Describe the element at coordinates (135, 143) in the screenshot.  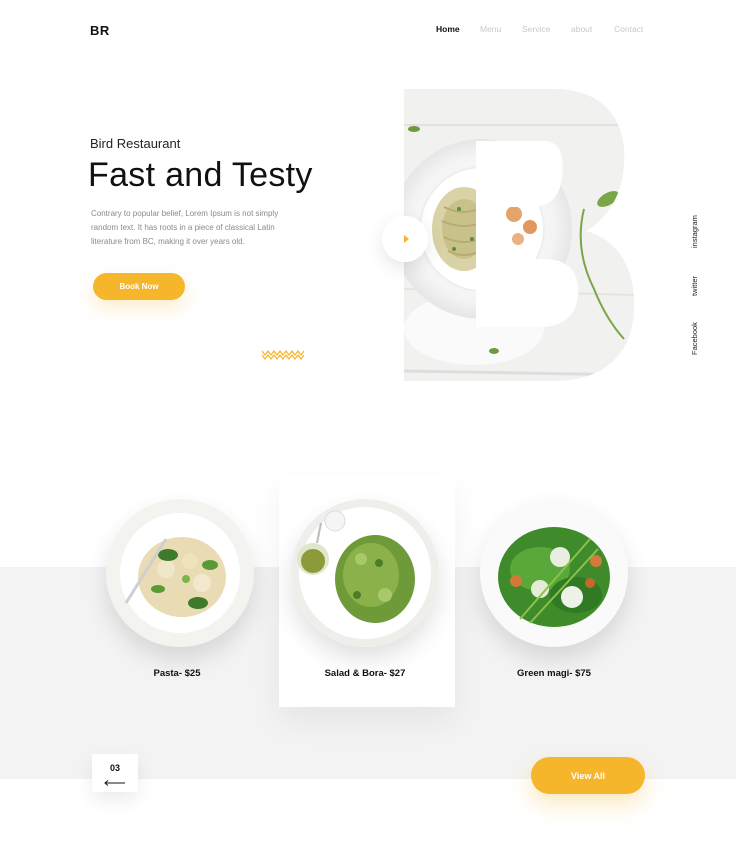
I see `hero-subtitle: Bird Restaurant` at that location.